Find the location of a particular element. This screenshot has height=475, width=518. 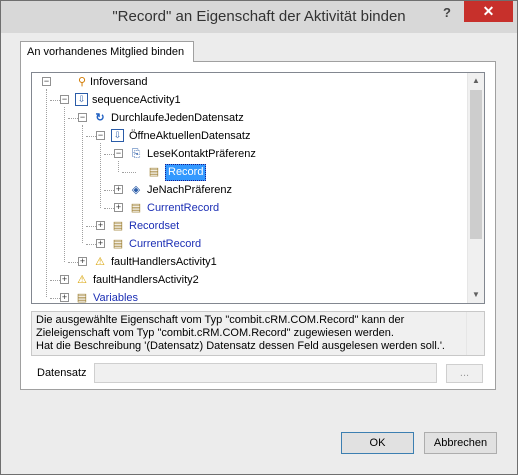

workflow-icon: ⚲ is located at coordinates (82, 82).